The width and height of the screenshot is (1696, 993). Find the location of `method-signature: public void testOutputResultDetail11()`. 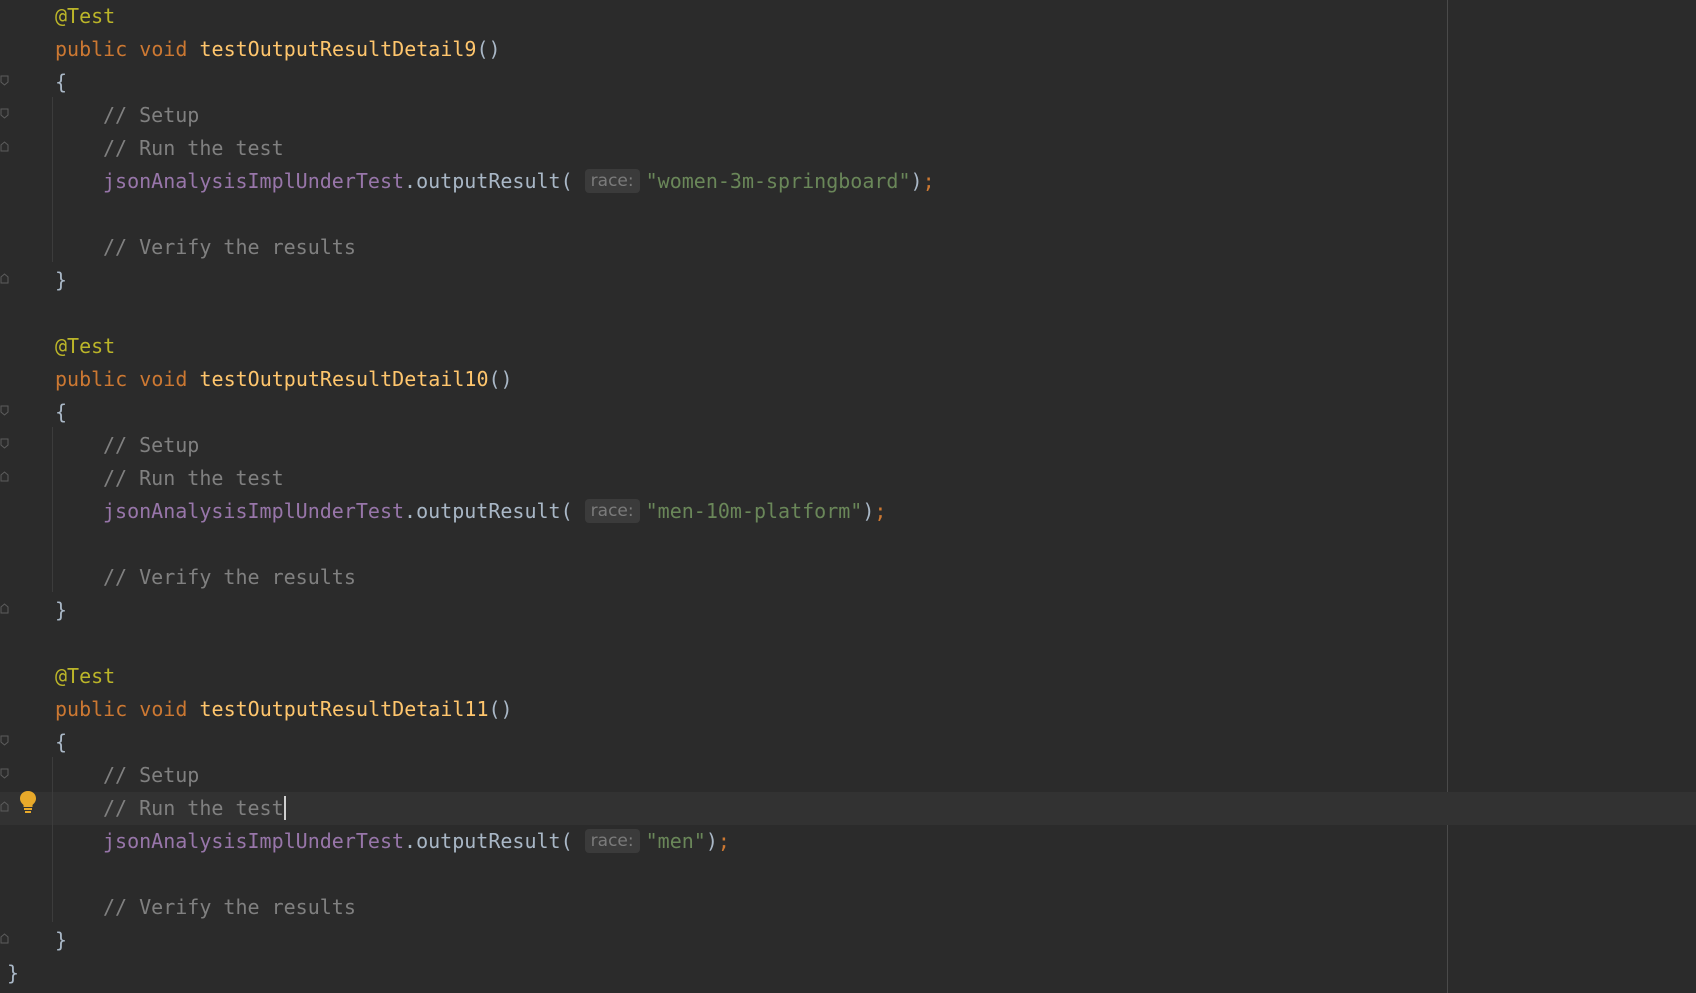

method-signature: public void testOutputResultDetail11() is located at coordinates (284, 709).